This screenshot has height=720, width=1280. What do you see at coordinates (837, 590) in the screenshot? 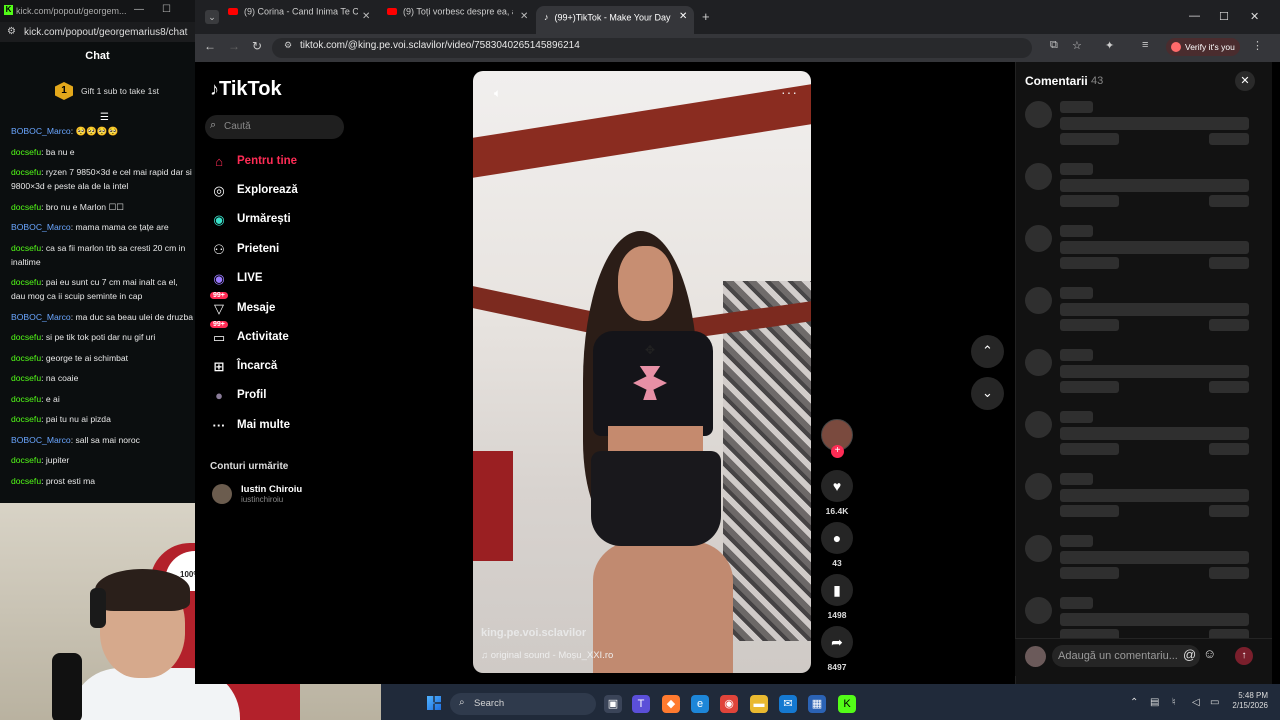
I see `bookmark-icon: ▮` at bounding box center [837, 590].